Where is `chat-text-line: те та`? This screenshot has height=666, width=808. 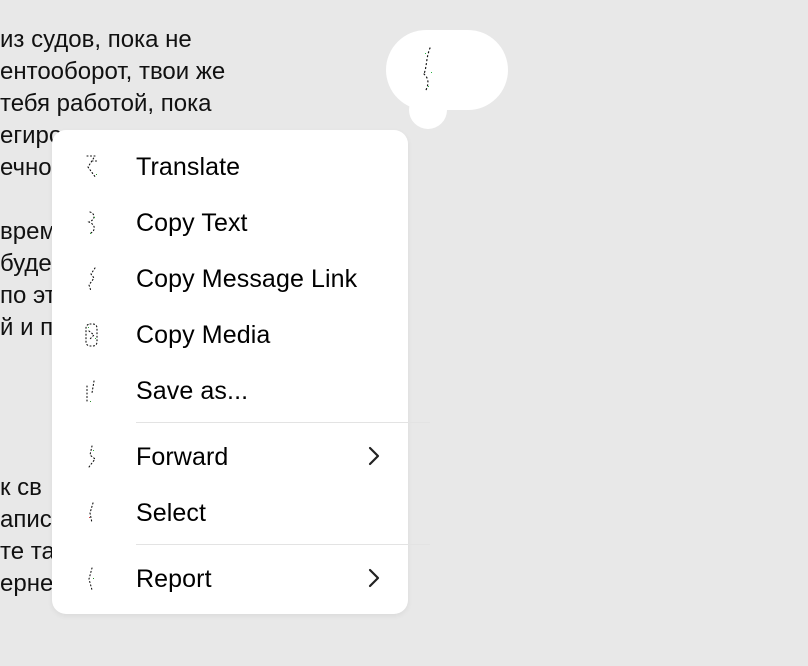 chat-text-line: те та is located at coordinates (27, 551).